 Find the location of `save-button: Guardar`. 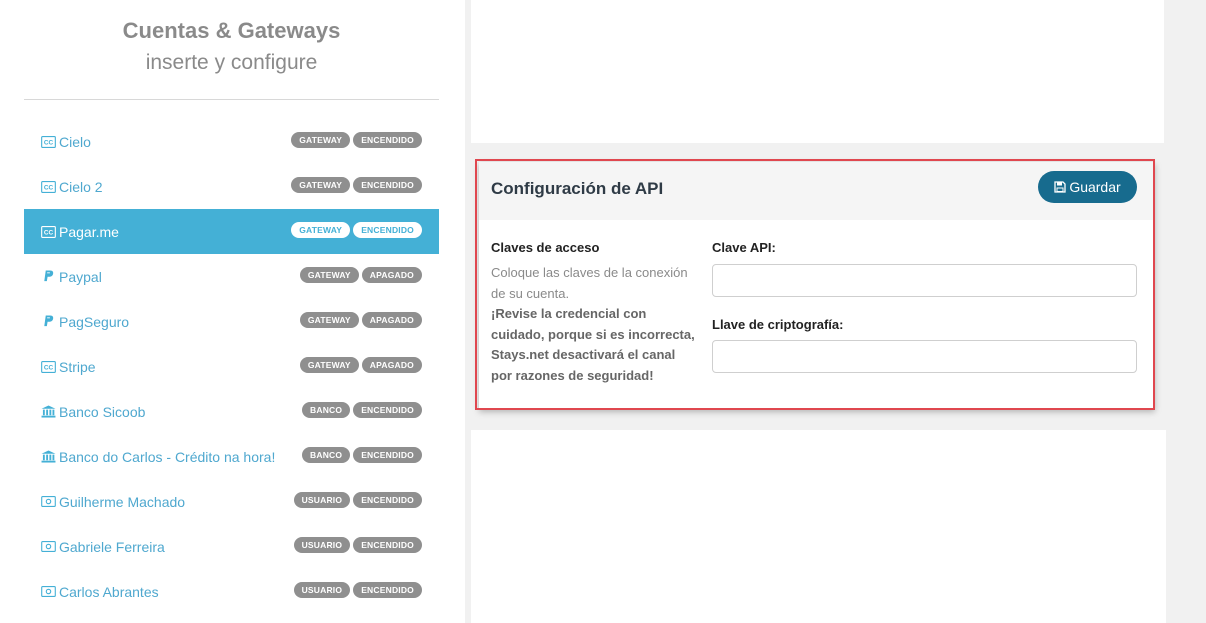

save-button: Guardar is located at coordinates (1087, 187).